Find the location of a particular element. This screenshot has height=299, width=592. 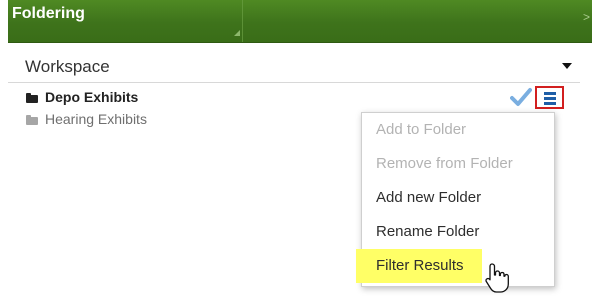

folder-label: Depo Exhibits is located at coordinates (92, 97).